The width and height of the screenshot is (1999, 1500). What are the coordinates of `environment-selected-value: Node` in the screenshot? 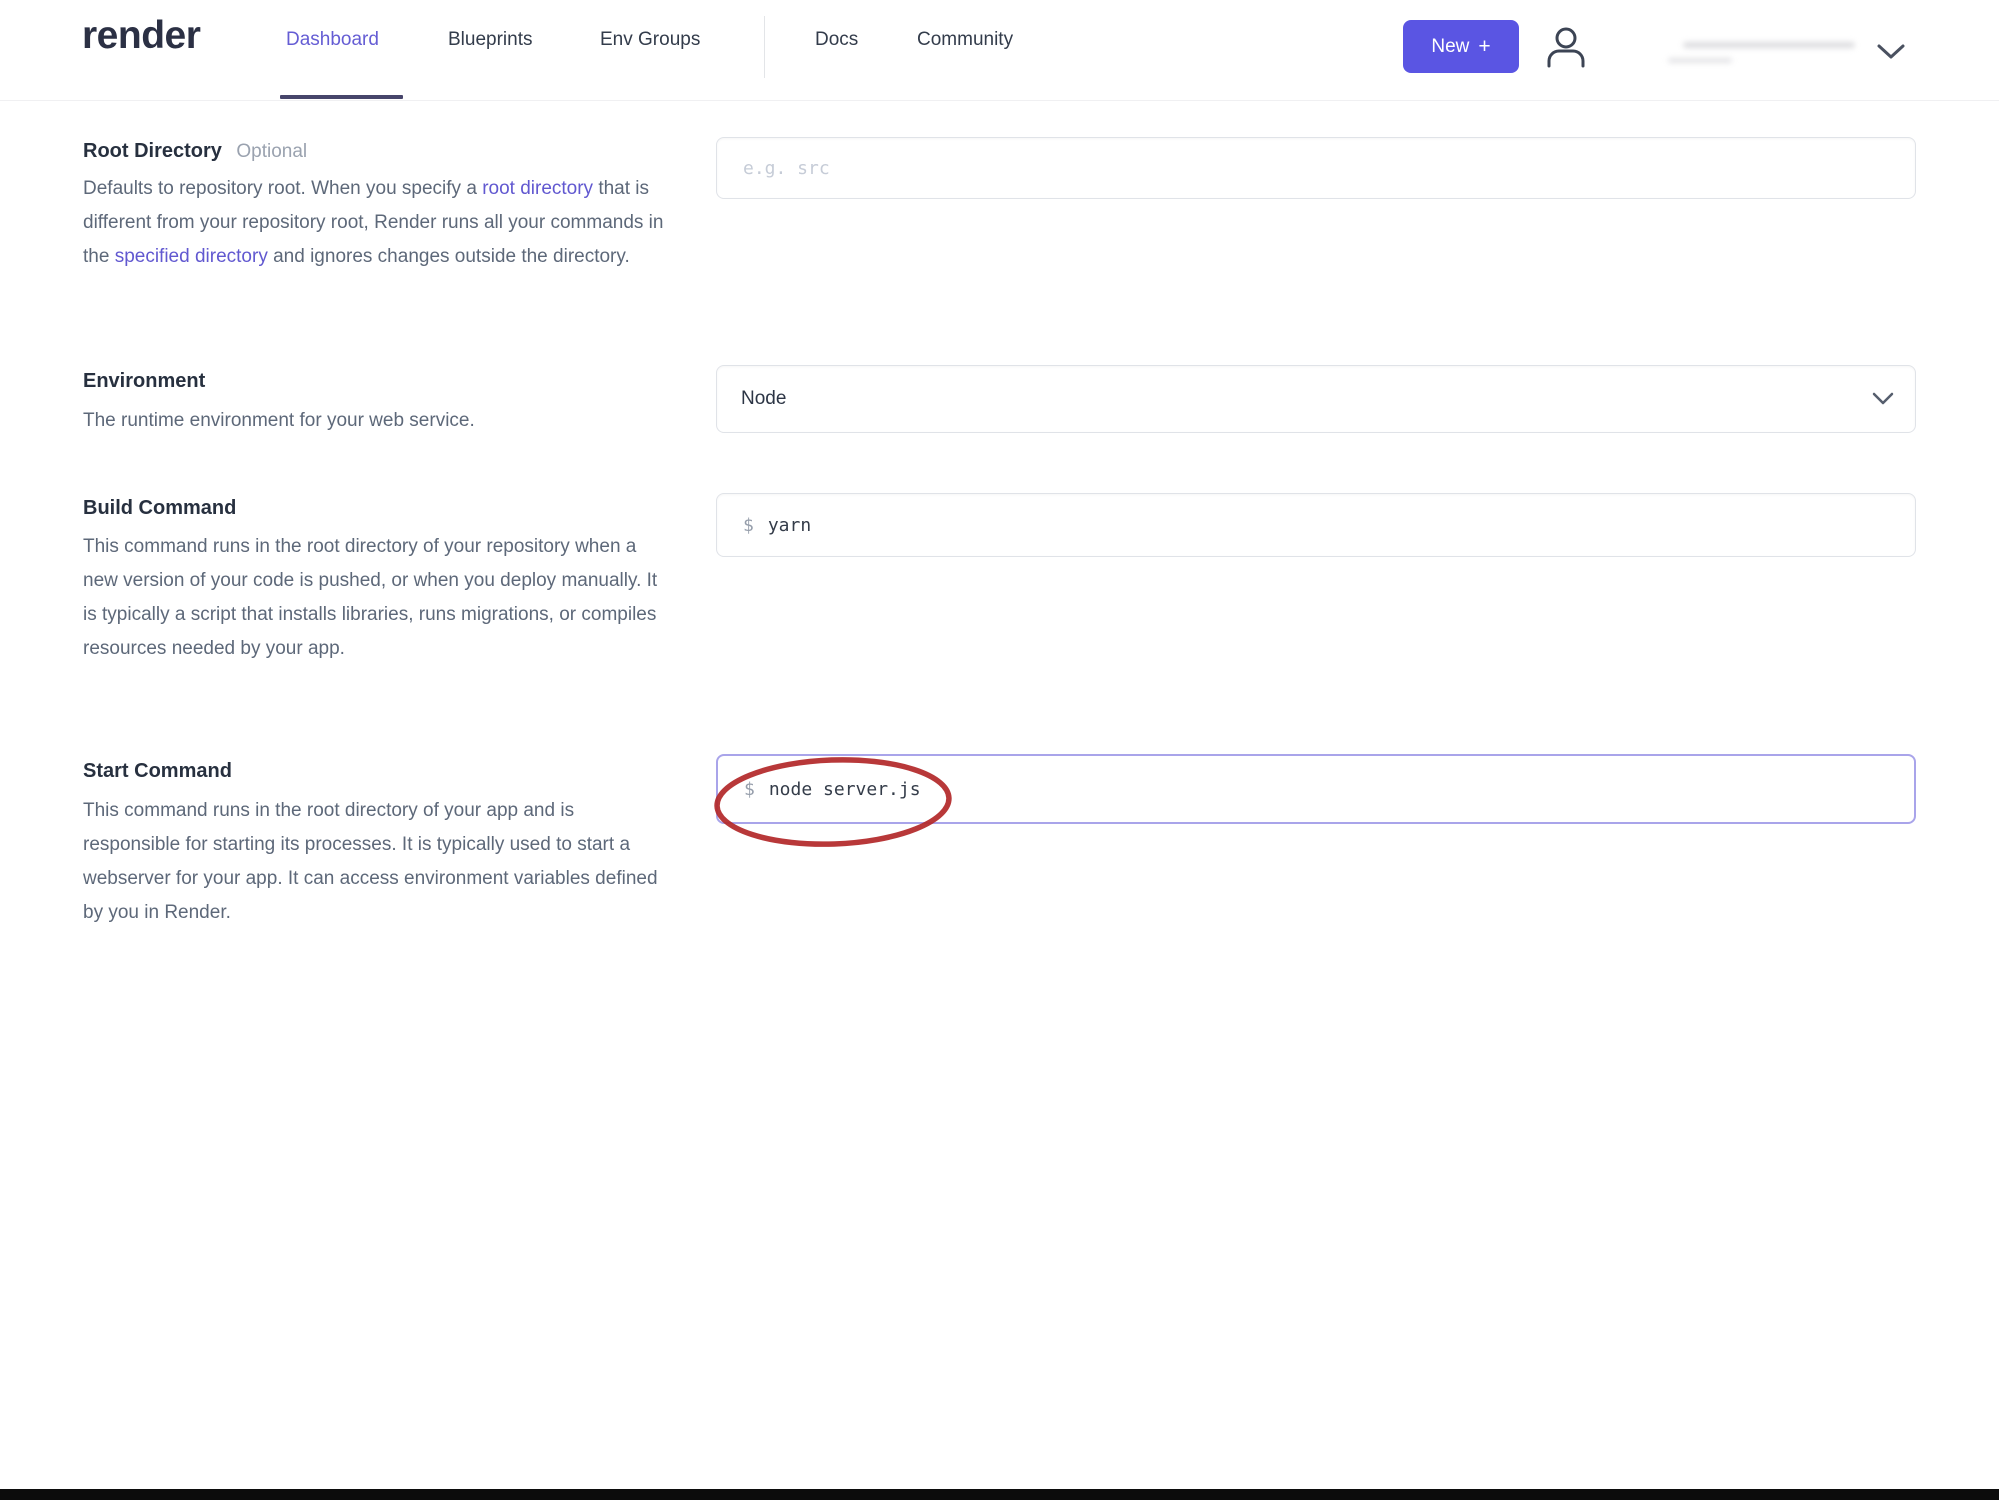 It's located at (764, 398).